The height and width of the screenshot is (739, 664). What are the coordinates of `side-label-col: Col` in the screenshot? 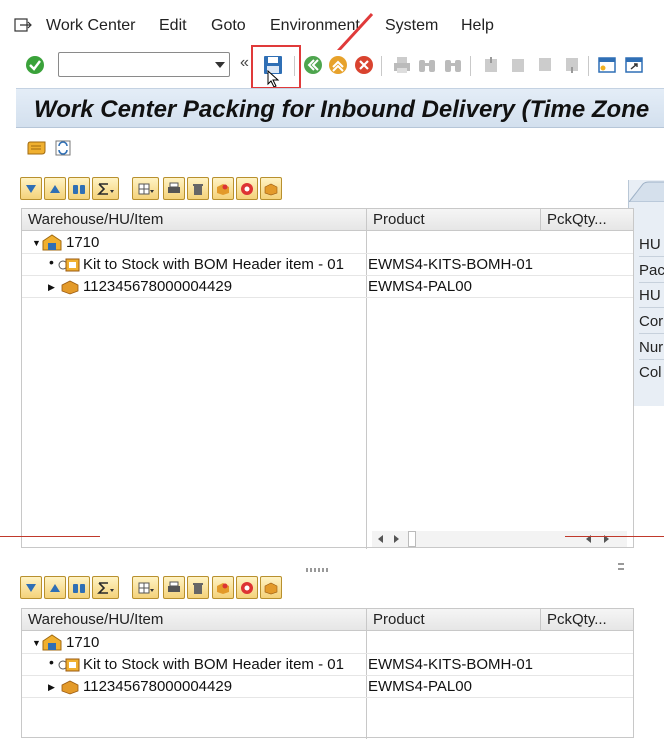 It's located at (650, 372).